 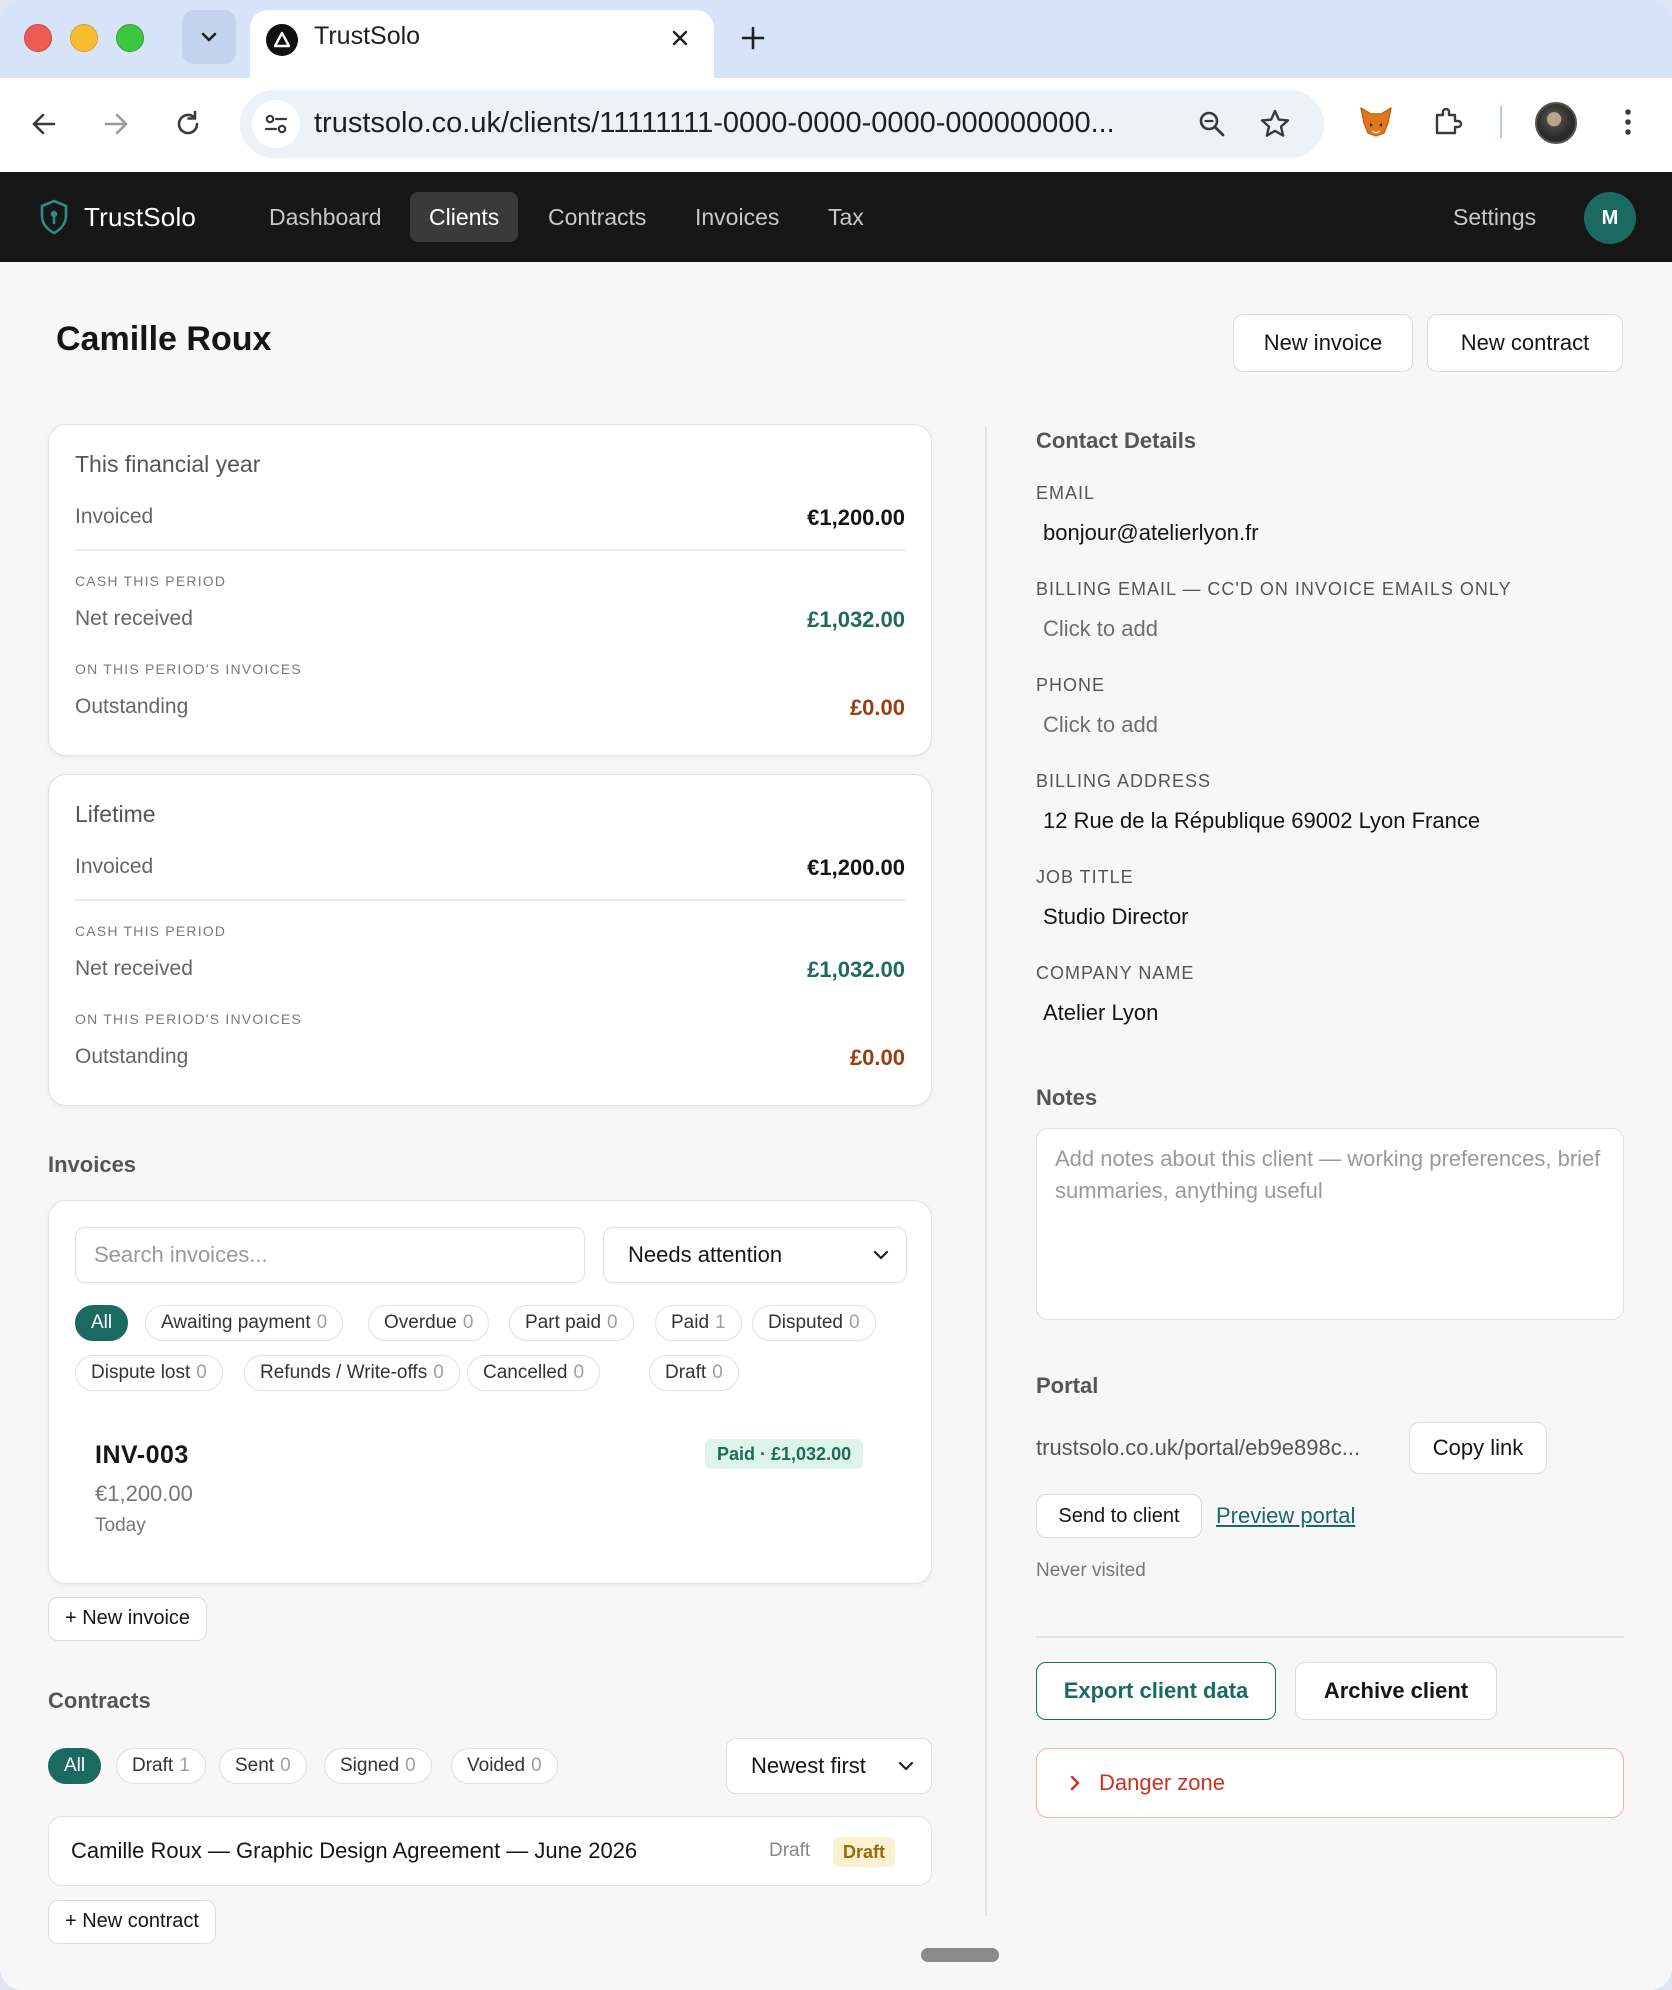 What do you see at coordinates (120, 1525) in the screenshot?
I see `invoice-date: Today` at bounding box center [120, 1525].